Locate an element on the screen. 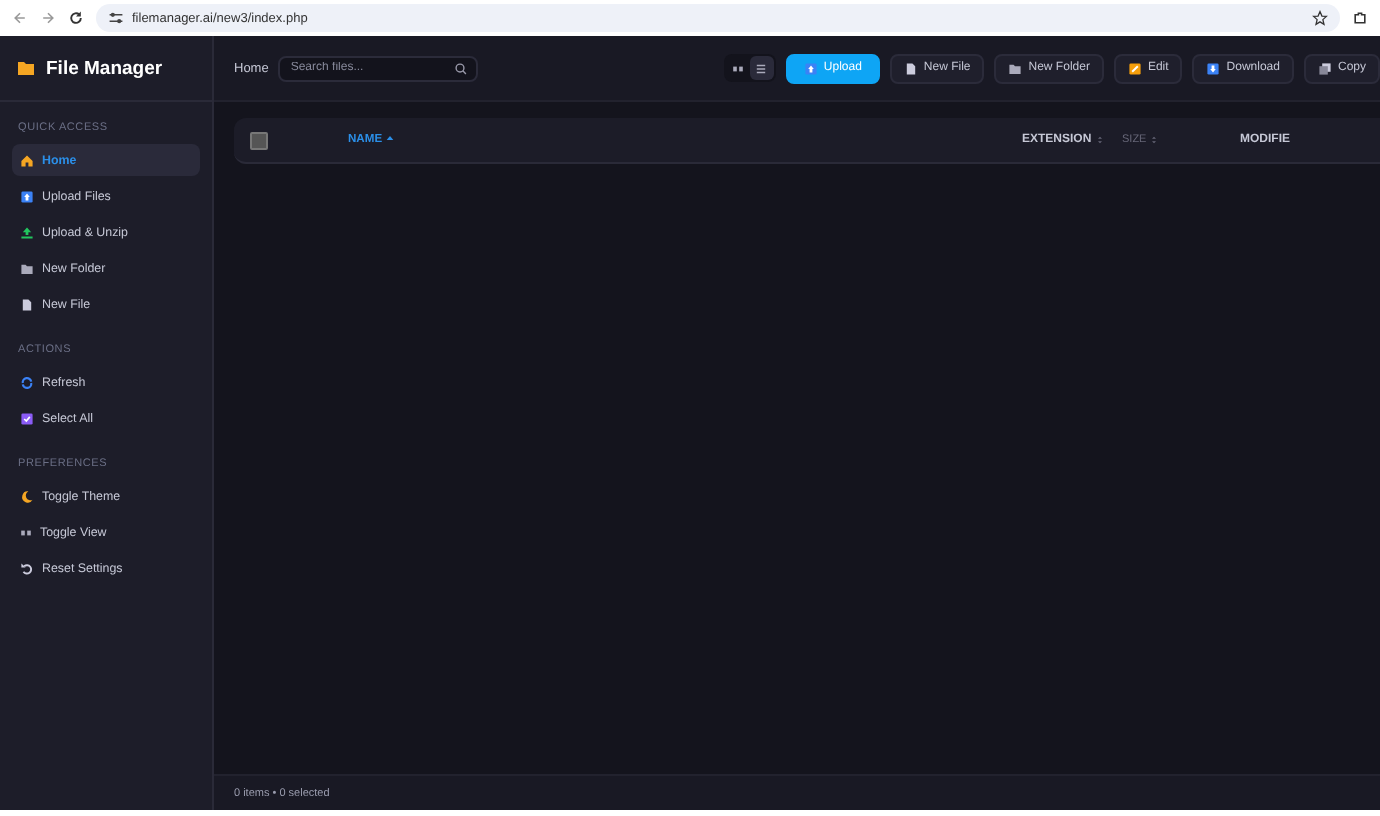 The width and height of the screenshot is (1380, 816). select-all-checkbox is located at coordinates (259, 140).